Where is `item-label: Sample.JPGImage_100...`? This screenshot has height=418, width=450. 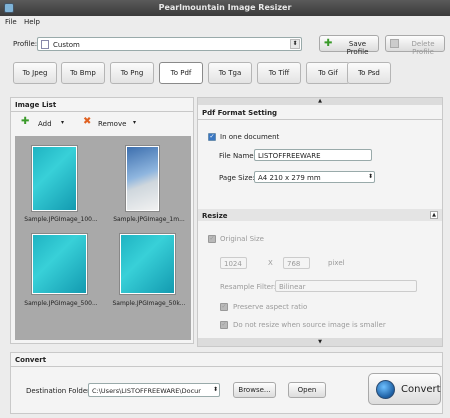 item-label: Sample.JPGImage_100... is located at coordinates (61, 219).